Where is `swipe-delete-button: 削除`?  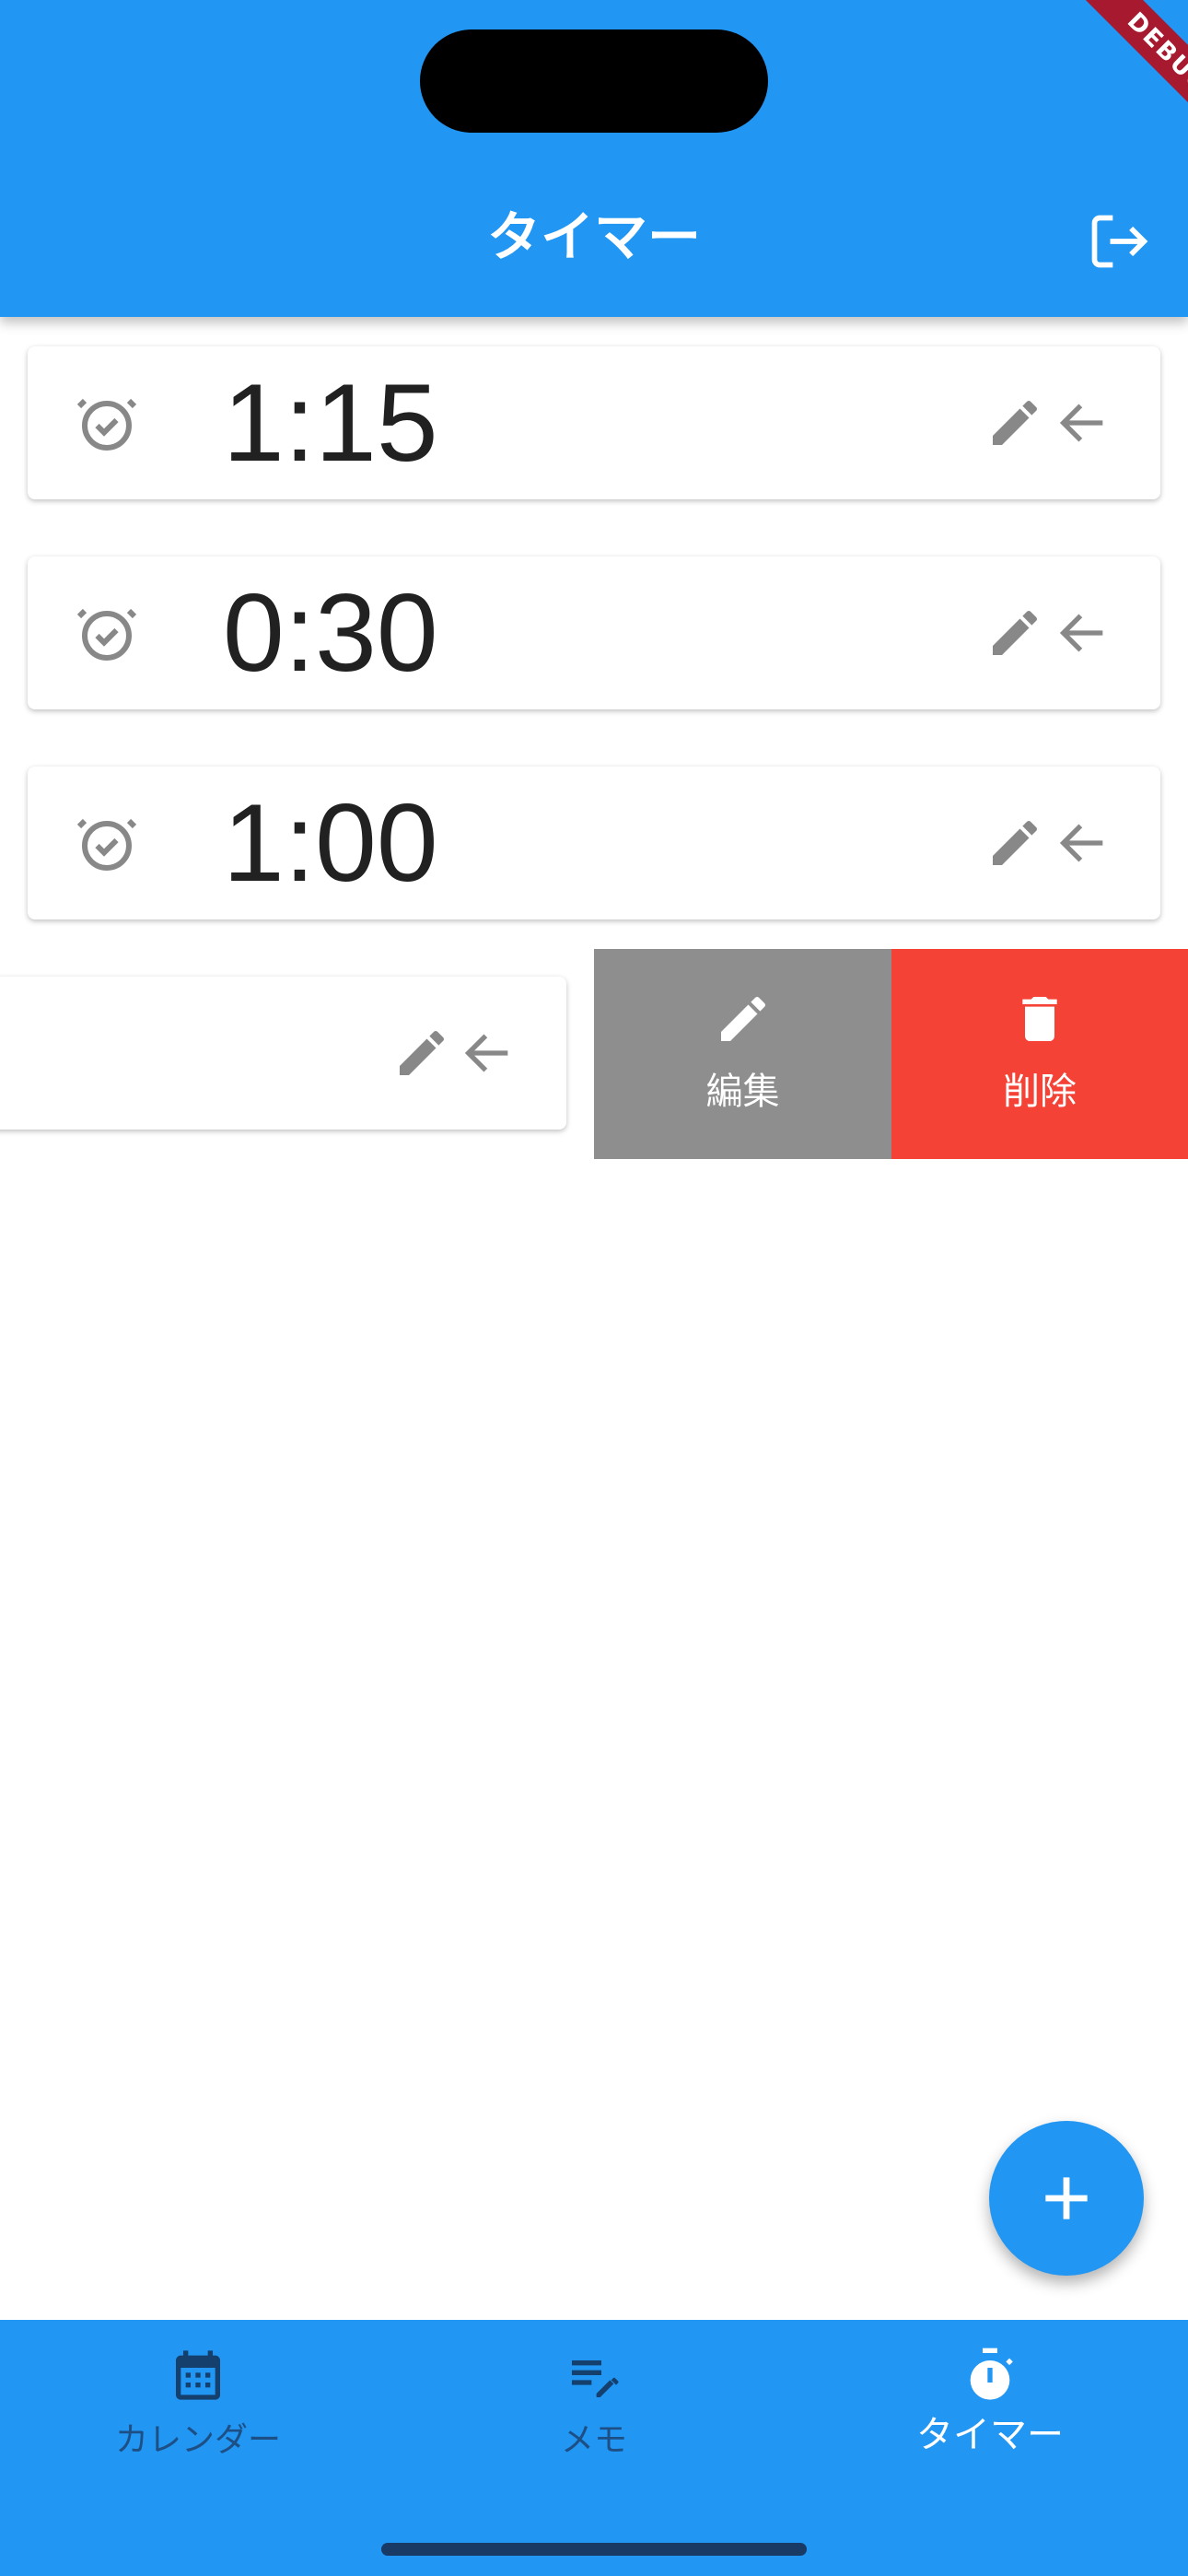 swipe-delete-button: 削除 is located at coordinates (1039, 1054).